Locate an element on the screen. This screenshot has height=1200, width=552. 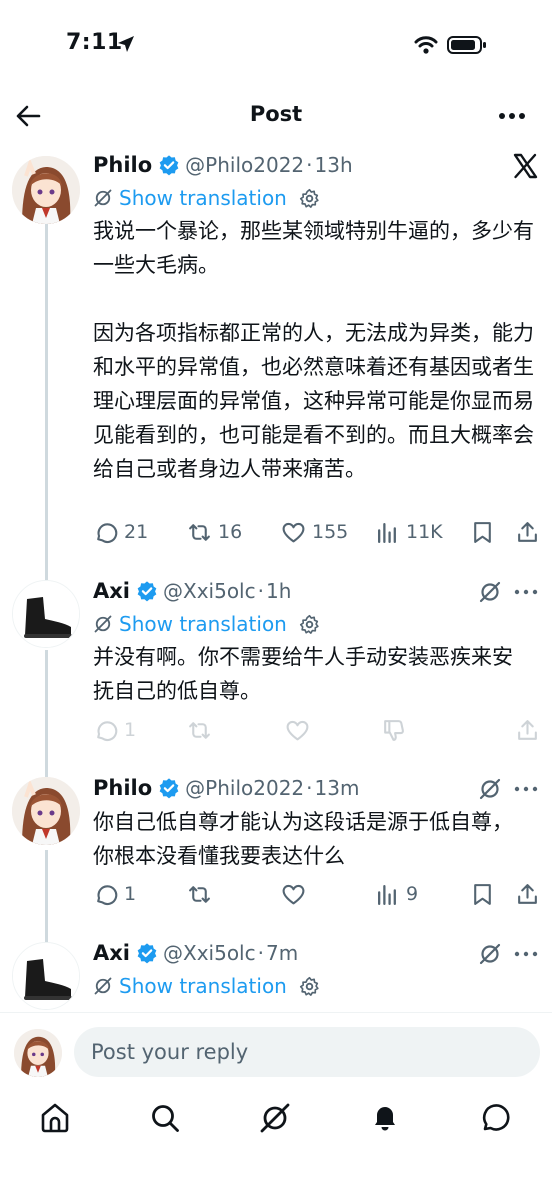
post-actions: 21 16 155 11K is located at coordinates (318, 532).